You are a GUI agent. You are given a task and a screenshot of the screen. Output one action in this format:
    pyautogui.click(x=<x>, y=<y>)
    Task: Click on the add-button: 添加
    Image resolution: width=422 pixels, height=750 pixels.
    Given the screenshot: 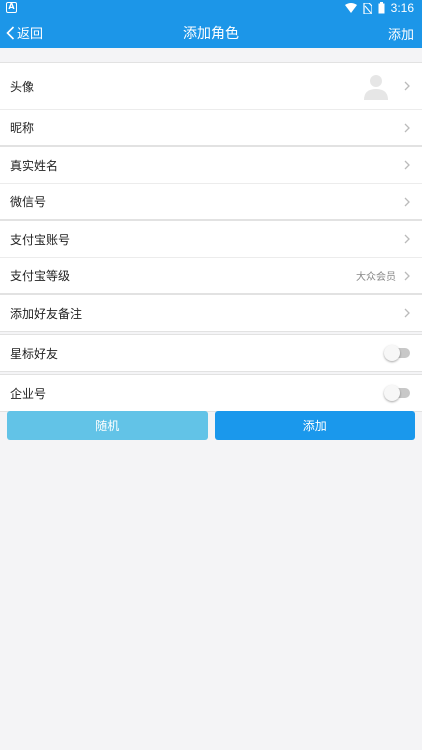 What is the action you would take?
    pyautogui.click(x=314, y=425)
    